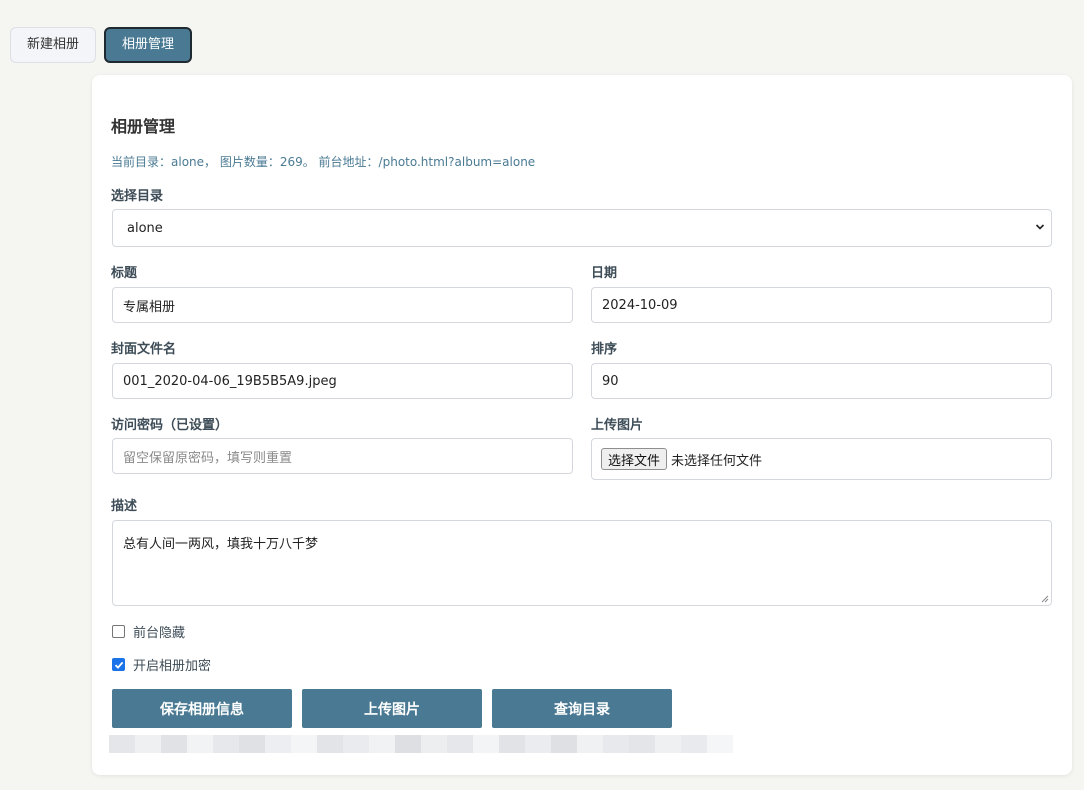 The height and width of the screenshot is (790, 1084). I want to click on title-input: 专属相册, so click(342, 305).